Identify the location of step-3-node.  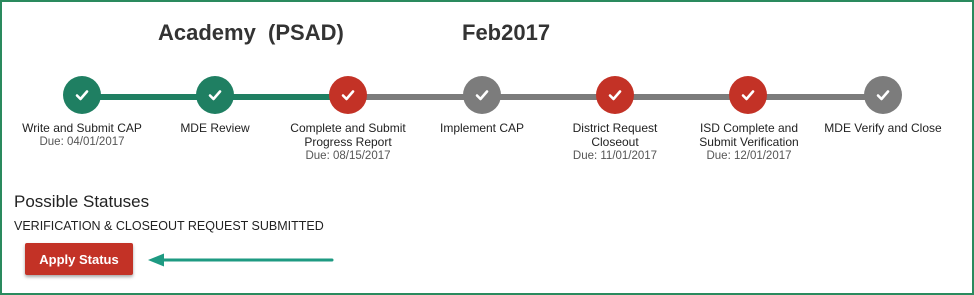
(348, 95).